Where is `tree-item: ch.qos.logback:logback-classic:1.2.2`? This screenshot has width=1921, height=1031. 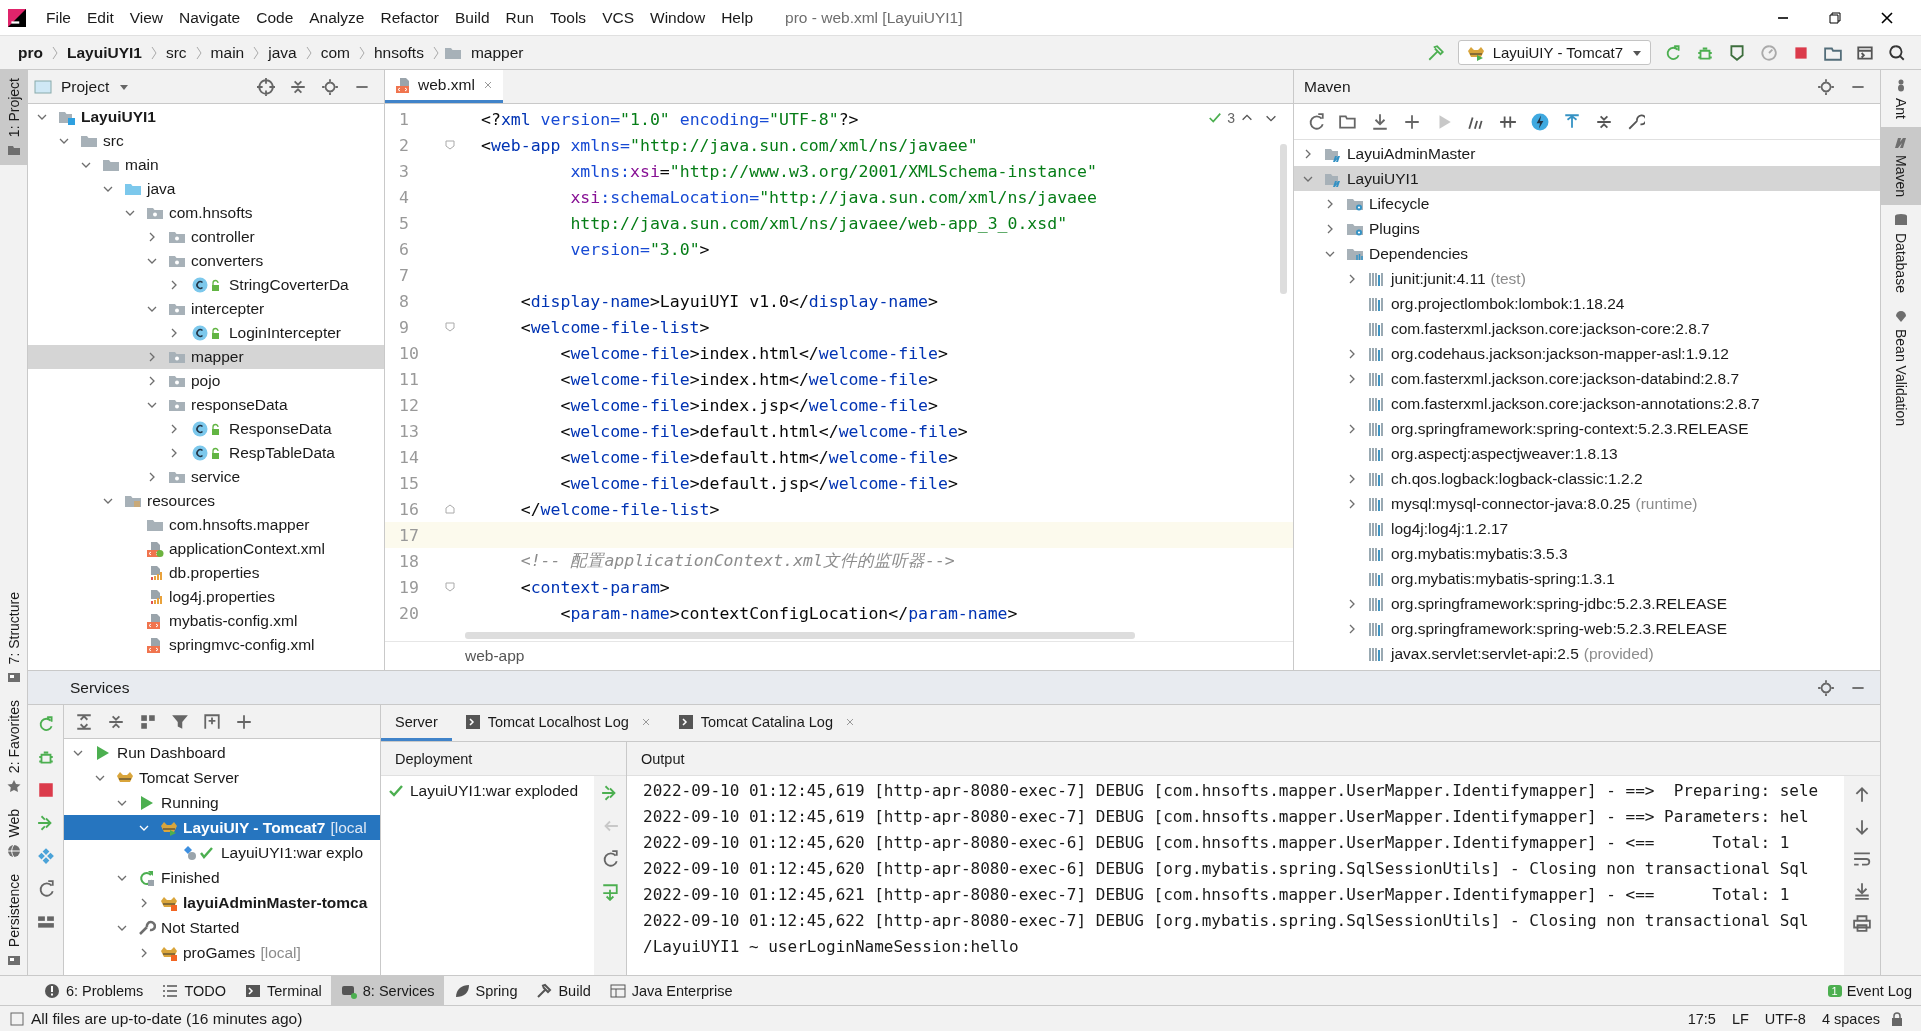
tree-item: ch.qos.logback:logback-classic:1.2.2 is located at coordinates (1587, 478).